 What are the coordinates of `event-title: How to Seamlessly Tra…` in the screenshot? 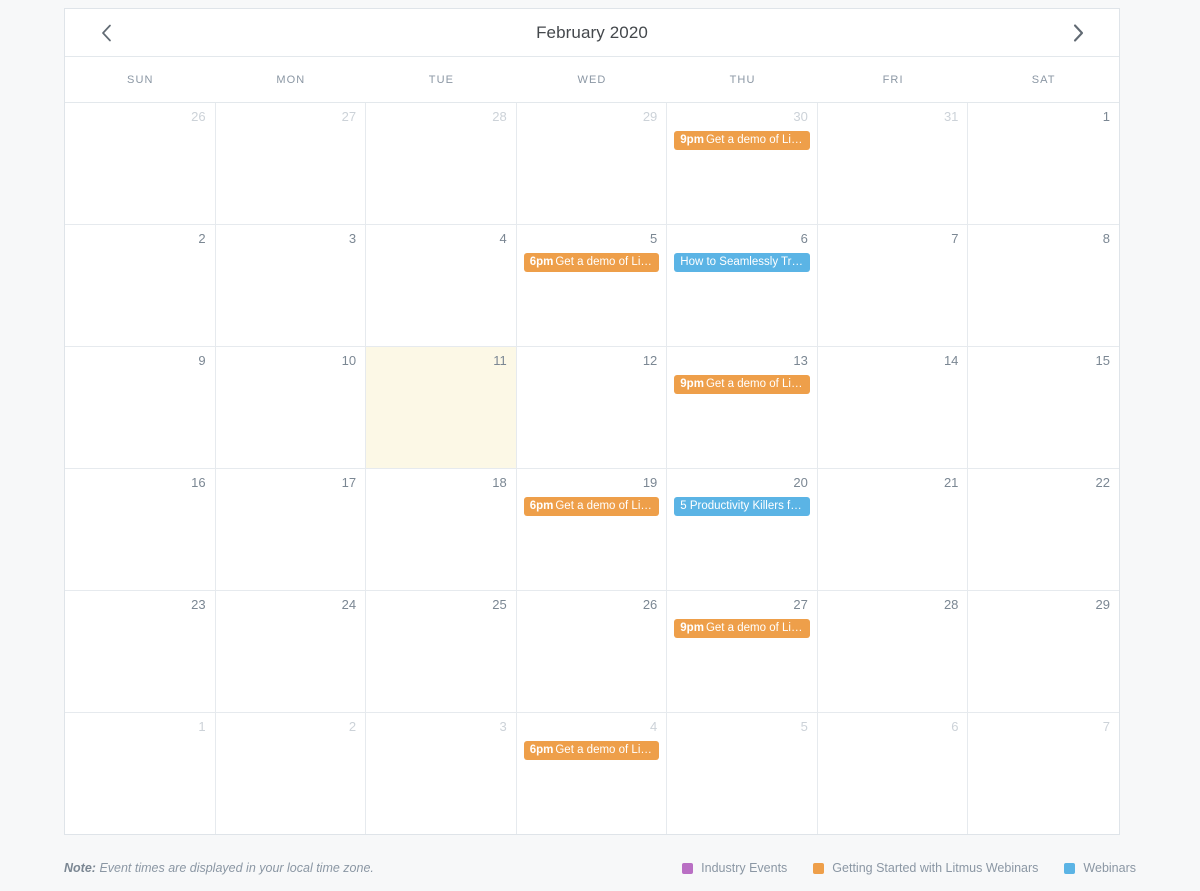 It's located at (745, 262).